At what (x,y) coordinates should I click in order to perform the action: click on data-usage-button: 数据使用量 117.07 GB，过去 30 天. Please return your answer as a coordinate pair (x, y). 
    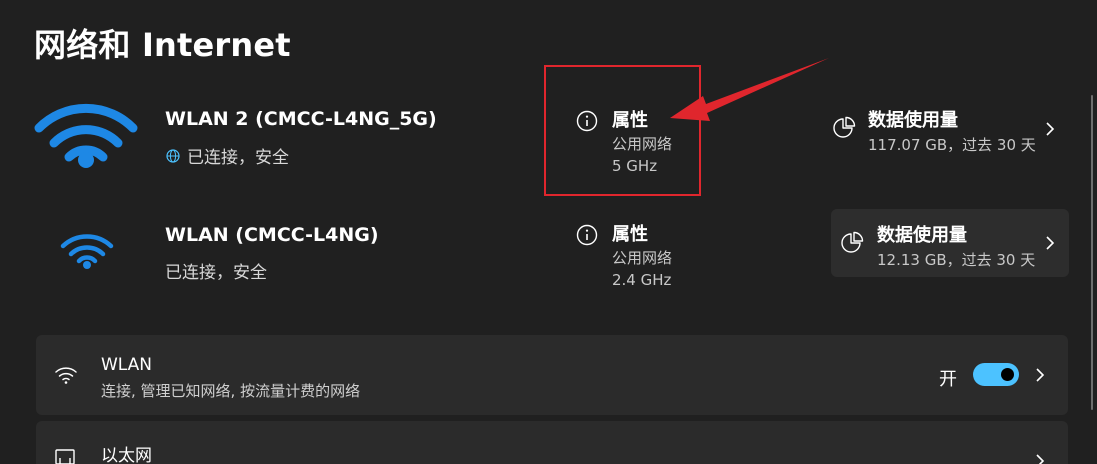
    Looking at the image, I should click on (949, 133).